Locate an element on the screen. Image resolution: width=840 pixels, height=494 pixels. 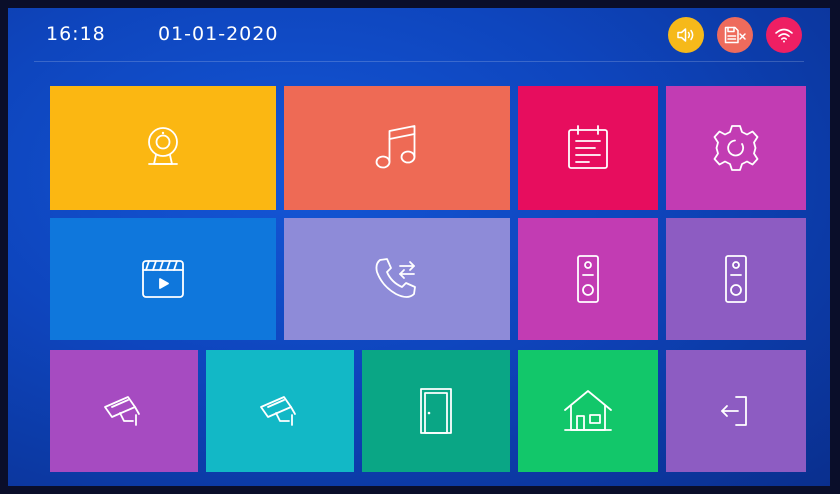
settings-tile is located at coordinates (736, 148).